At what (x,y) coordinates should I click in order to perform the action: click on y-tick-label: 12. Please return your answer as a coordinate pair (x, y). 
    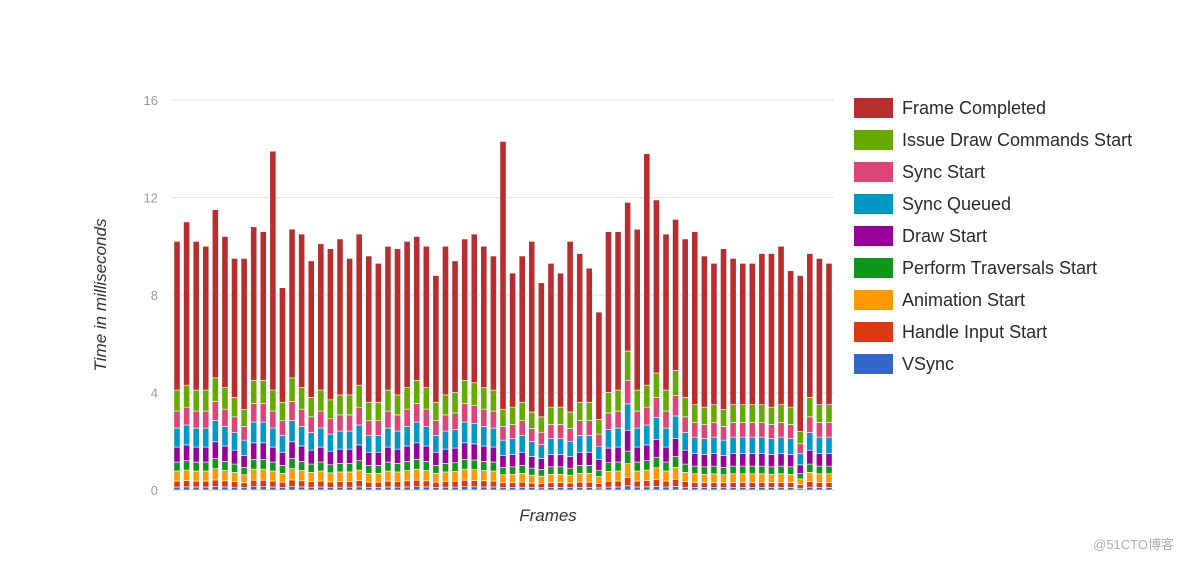
    Looking at the image, I should click on (151, 198).